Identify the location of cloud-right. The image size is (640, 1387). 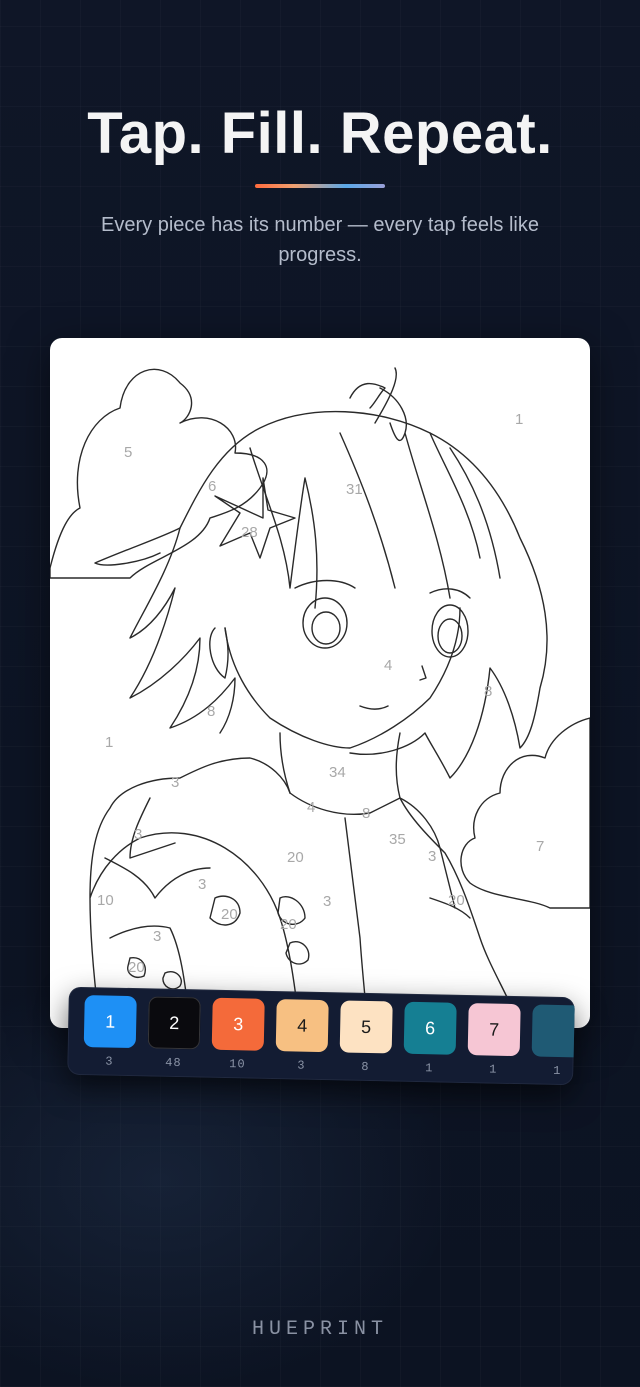
(525, 813).